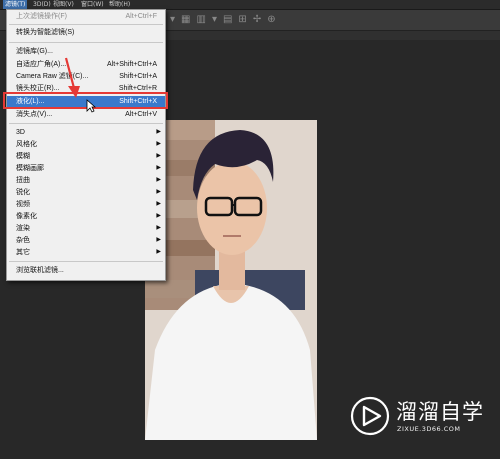 The width and height of the screenshot is (500, 459). Describe the element at coordinates (86, 252) in the screenshot. I see `menu-item-other: 其它 ▶` at that location.